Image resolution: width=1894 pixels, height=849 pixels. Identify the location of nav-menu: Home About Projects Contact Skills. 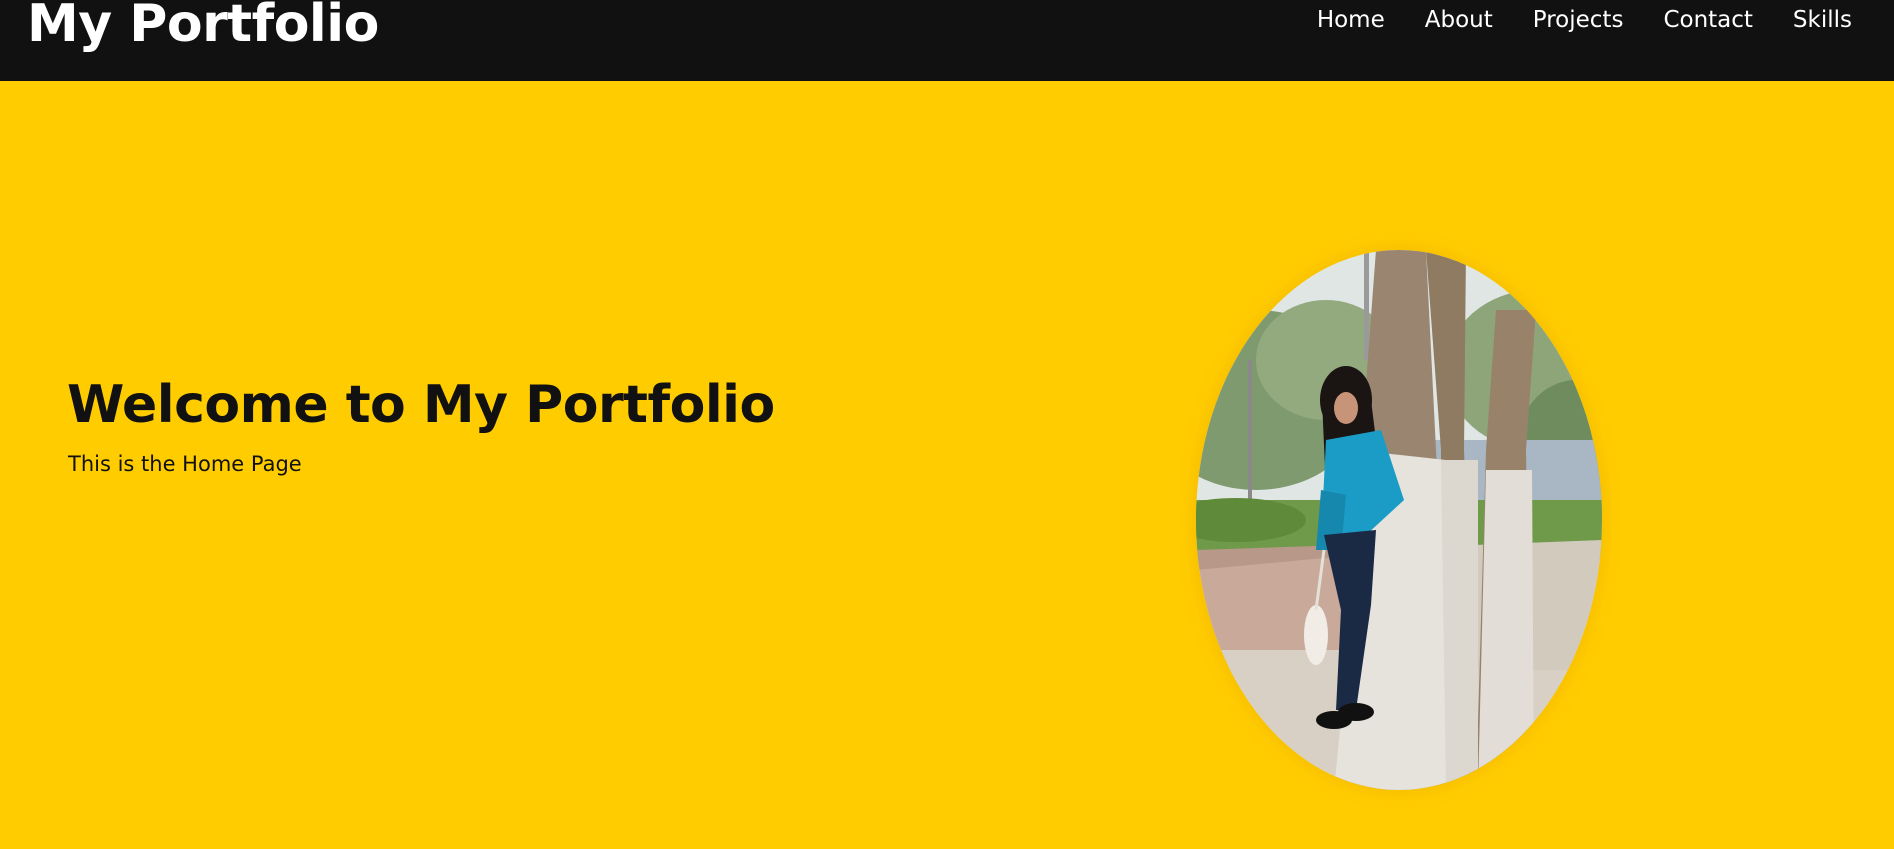
(1564, 20).